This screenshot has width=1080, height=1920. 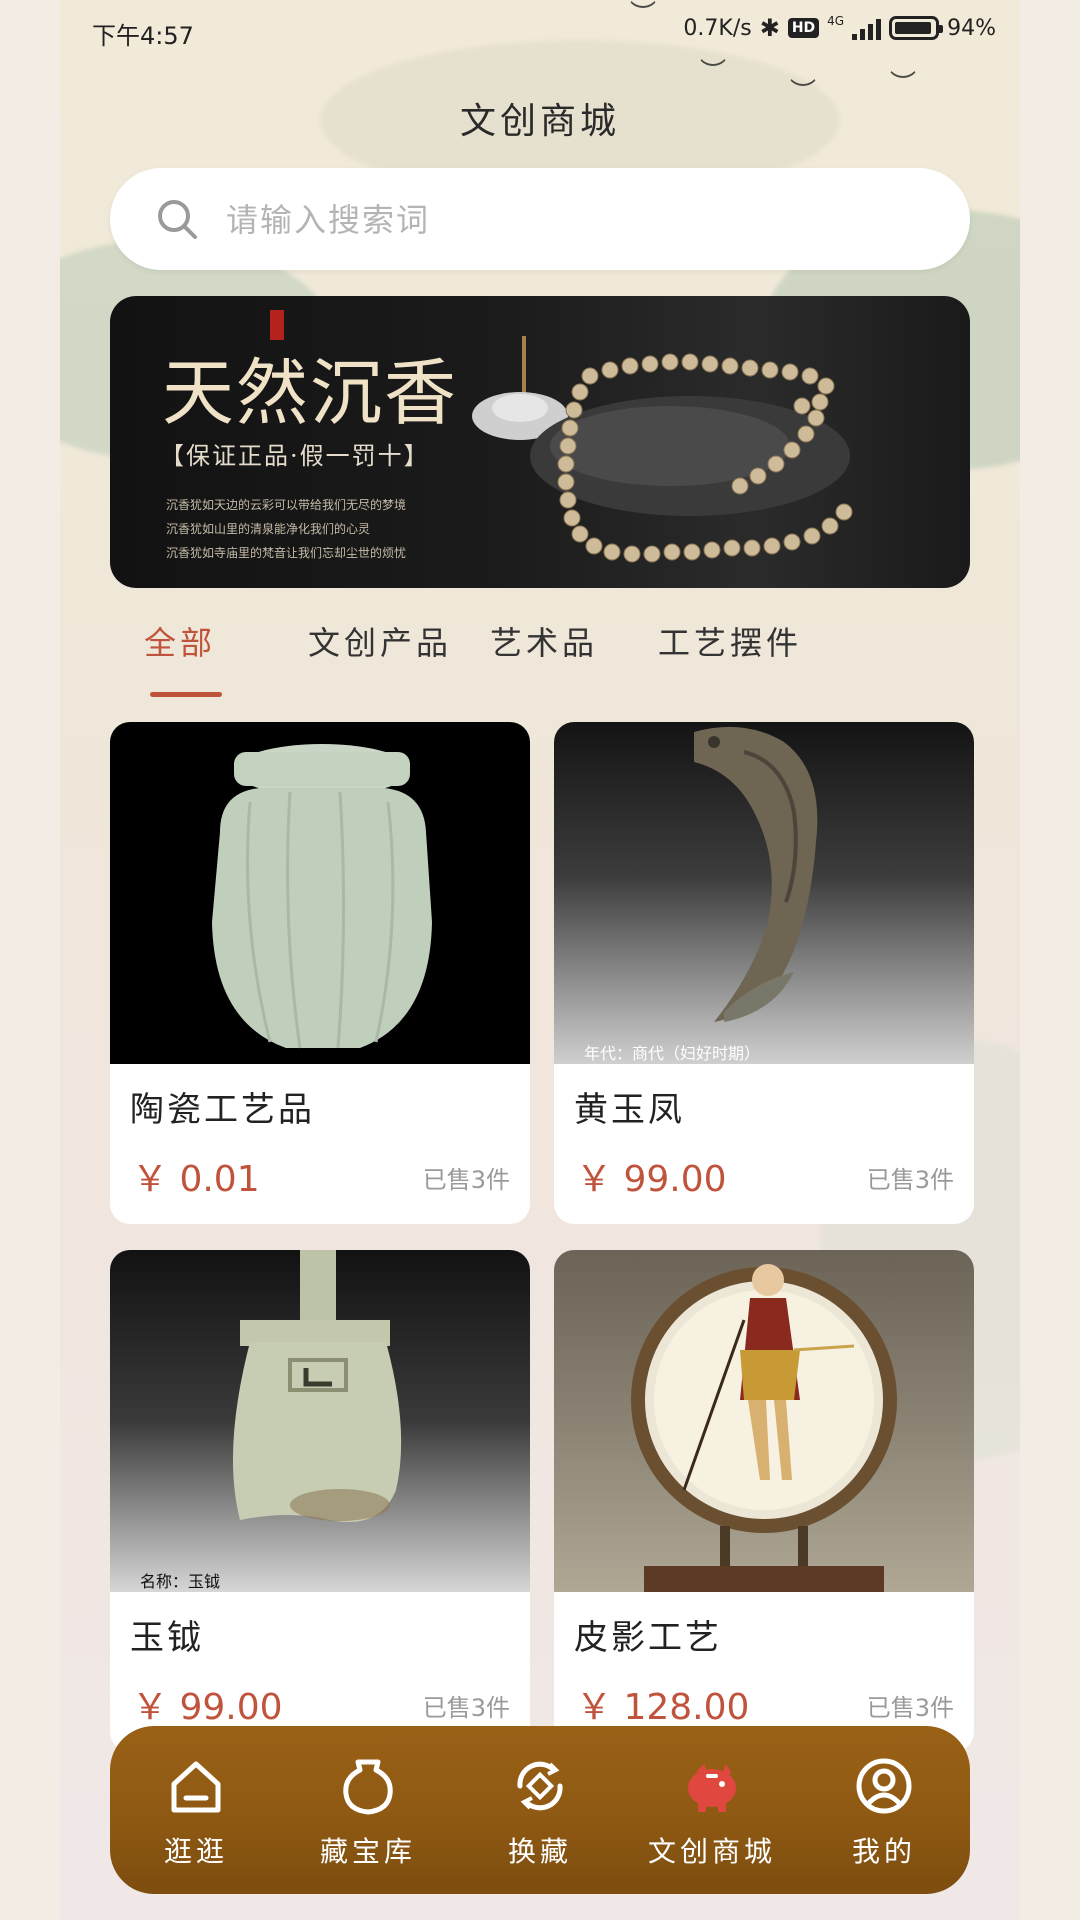 What do you see at coordinates (769, 28) in the screenshot?
I see `bluetooth-icon: ✱` at bounding box center [769, 28].